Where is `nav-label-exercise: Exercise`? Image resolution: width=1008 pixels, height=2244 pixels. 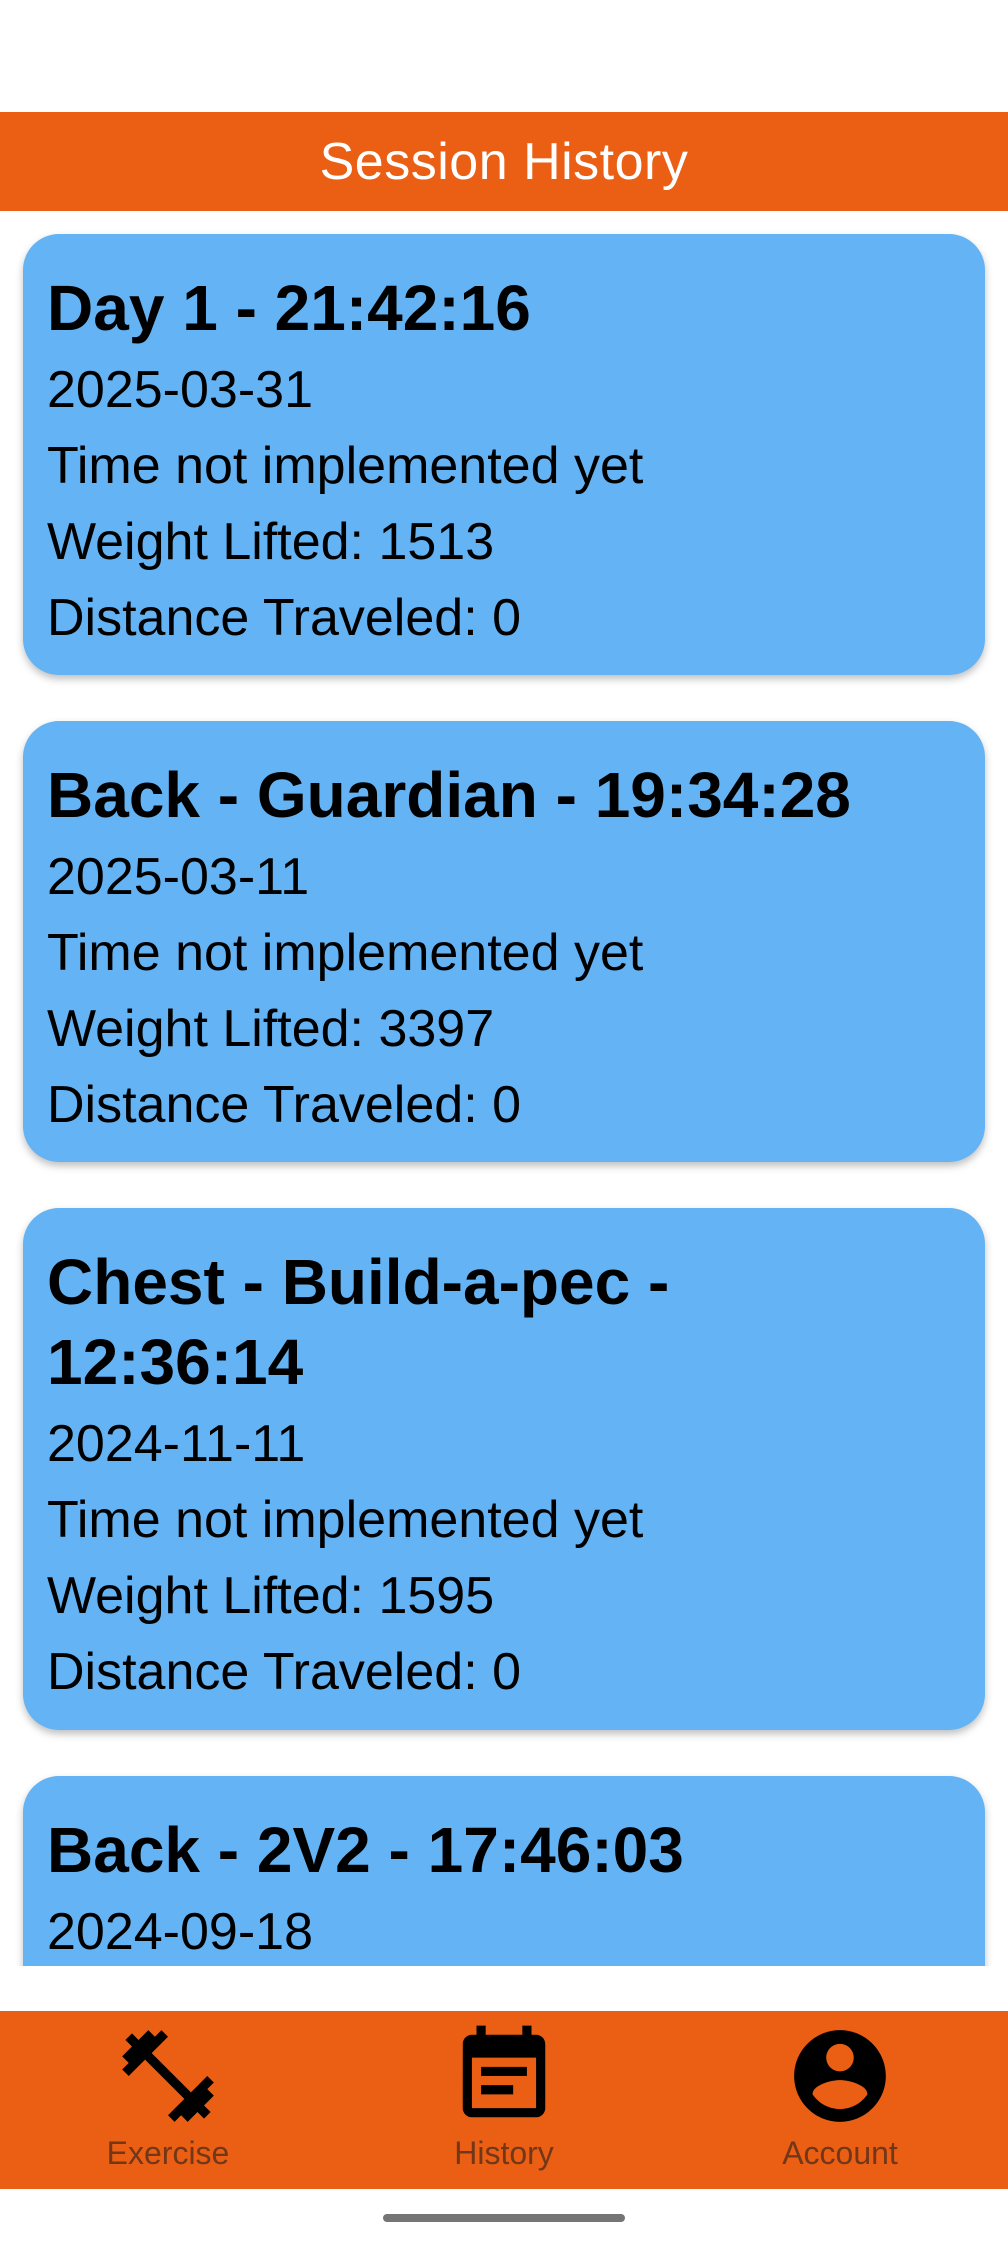
nav-label-exercise: Exercise is located at coordinates (168, 2153).